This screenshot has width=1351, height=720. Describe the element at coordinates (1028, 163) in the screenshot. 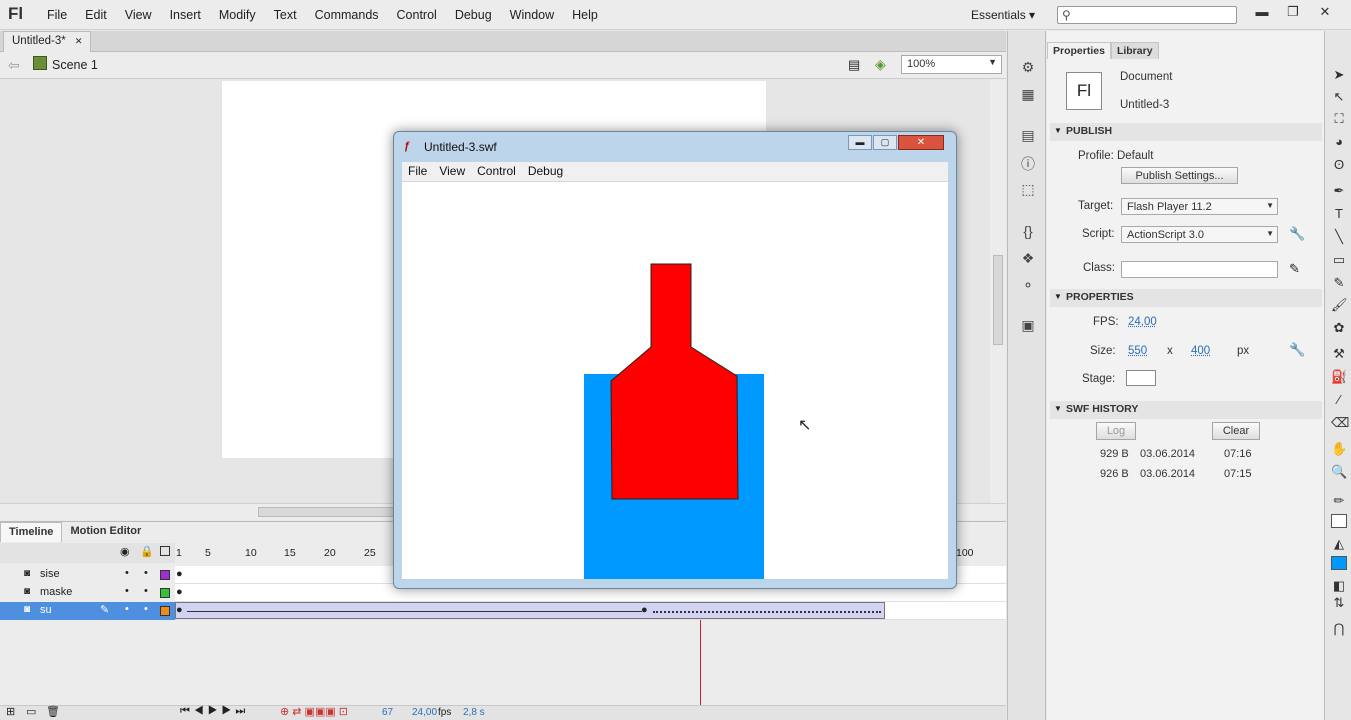

I see `info-icon: ⓘ` at that location.